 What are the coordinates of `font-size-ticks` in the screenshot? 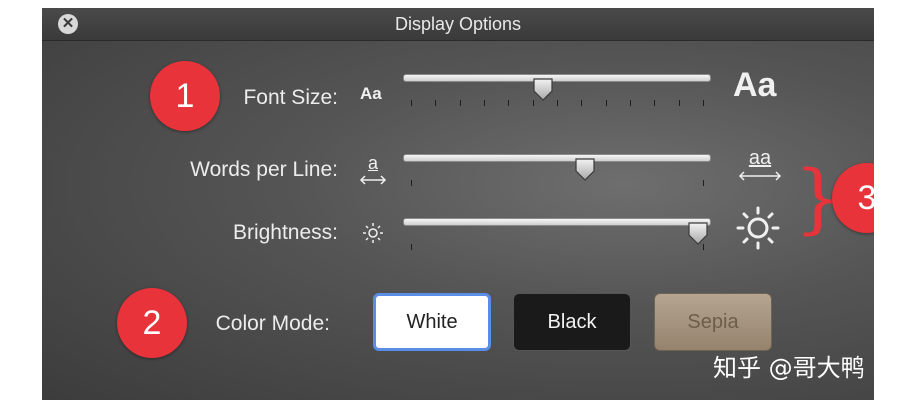 It's located at (557, 103).